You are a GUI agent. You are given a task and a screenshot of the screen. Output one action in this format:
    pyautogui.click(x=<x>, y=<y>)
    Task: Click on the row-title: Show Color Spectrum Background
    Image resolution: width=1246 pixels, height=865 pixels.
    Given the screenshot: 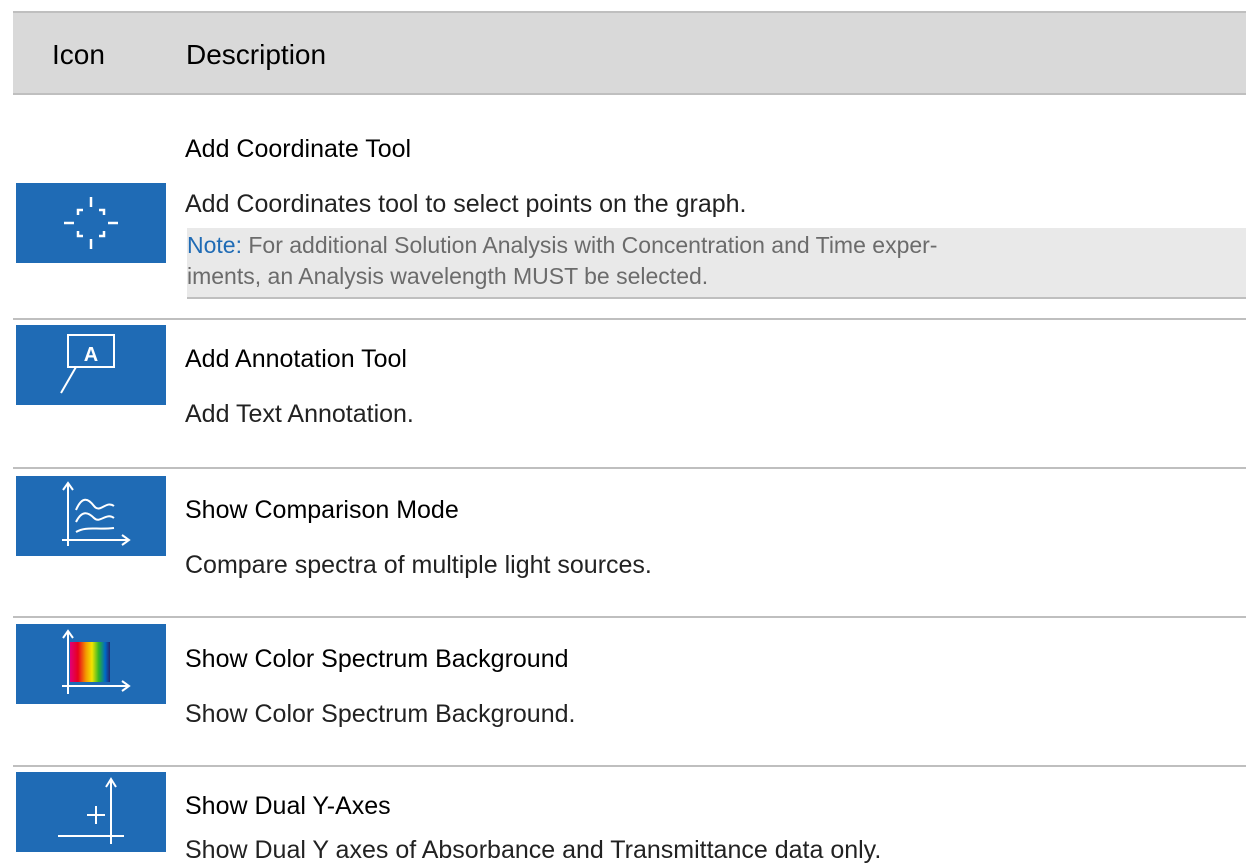 What is the action you would take?
    pyautogui.click(x=377, y=659)
    